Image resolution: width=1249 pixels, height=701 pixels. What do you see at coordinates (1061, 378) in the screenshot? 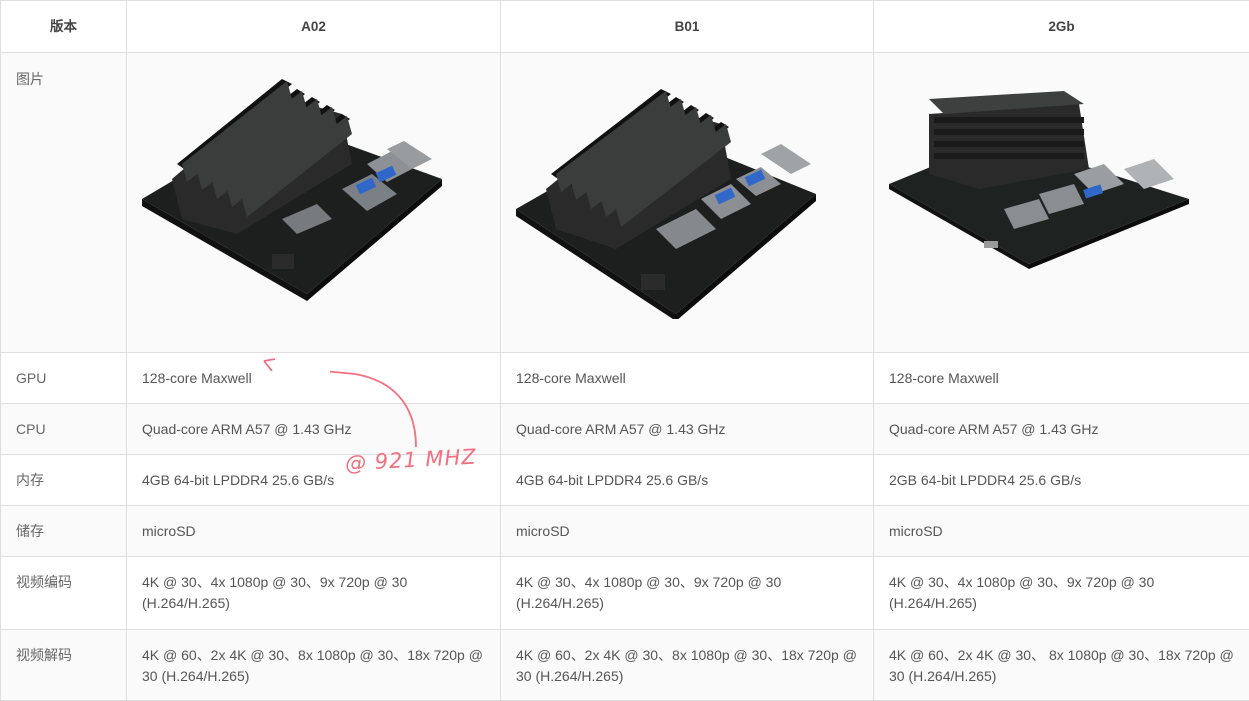
I see `gpu-2gb: 128-core Maxwell` at bounding box center [1061, 378].